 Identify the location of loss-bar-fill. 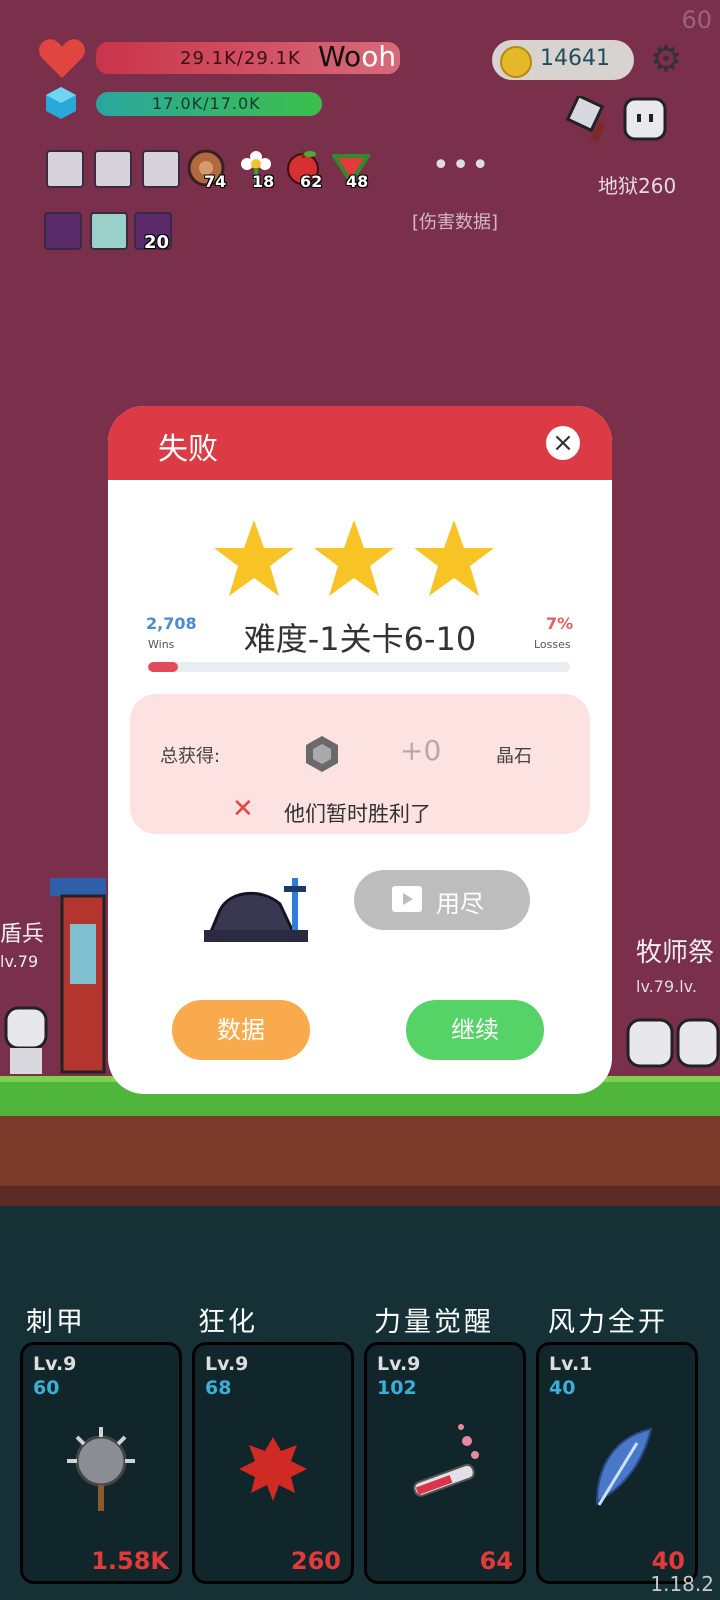
(163, 667).